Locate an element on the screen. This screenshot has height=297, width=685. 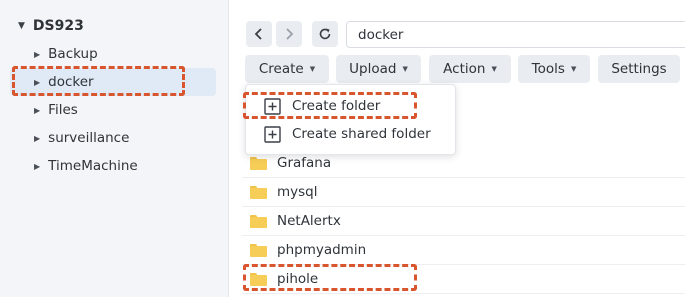
settings-button: Settings is located at coordinates (639, 69).